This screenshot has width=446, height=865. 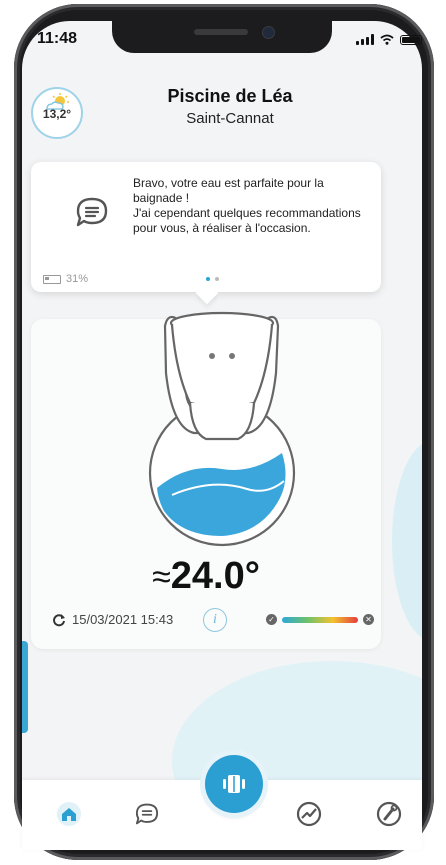 I want to click on quality-scale: ✓ ✕, so click(x=320, y=619).